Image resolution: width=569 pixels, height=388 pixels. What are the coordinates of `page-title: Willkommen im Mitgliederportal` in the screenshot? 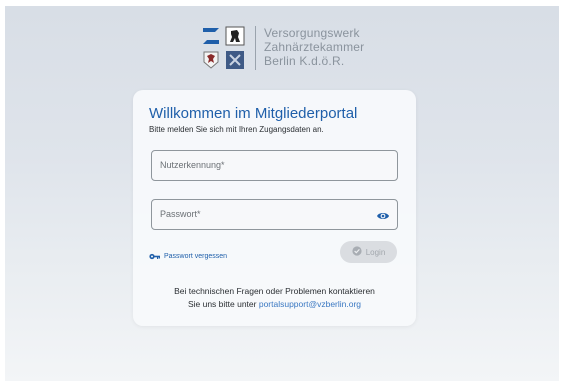 It's located at (253, 113).